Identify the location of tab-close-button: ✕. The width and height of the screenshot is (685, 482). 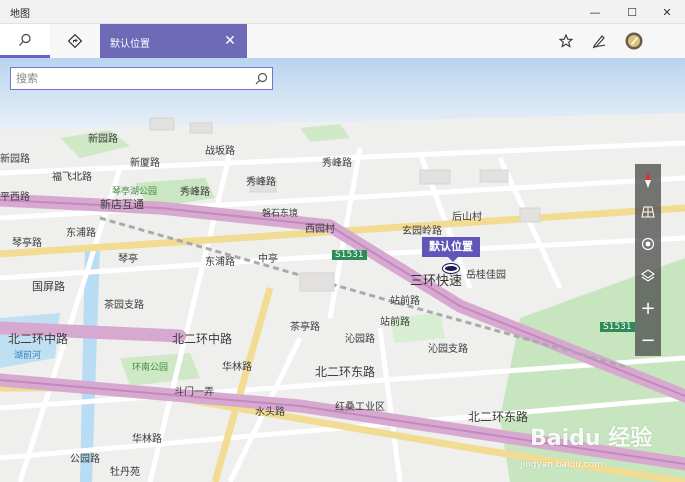
(230, 41).